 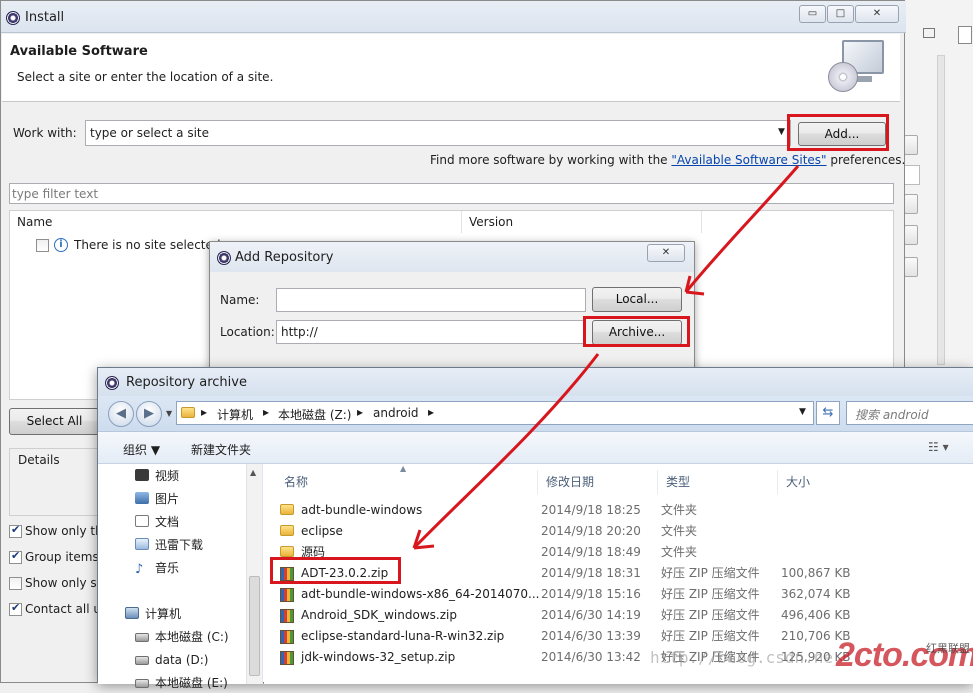 What do you see at coordinates (598, 482) in the screenshot?
I see `column-header-date: 修改日期` at bounding box center [598, 482].